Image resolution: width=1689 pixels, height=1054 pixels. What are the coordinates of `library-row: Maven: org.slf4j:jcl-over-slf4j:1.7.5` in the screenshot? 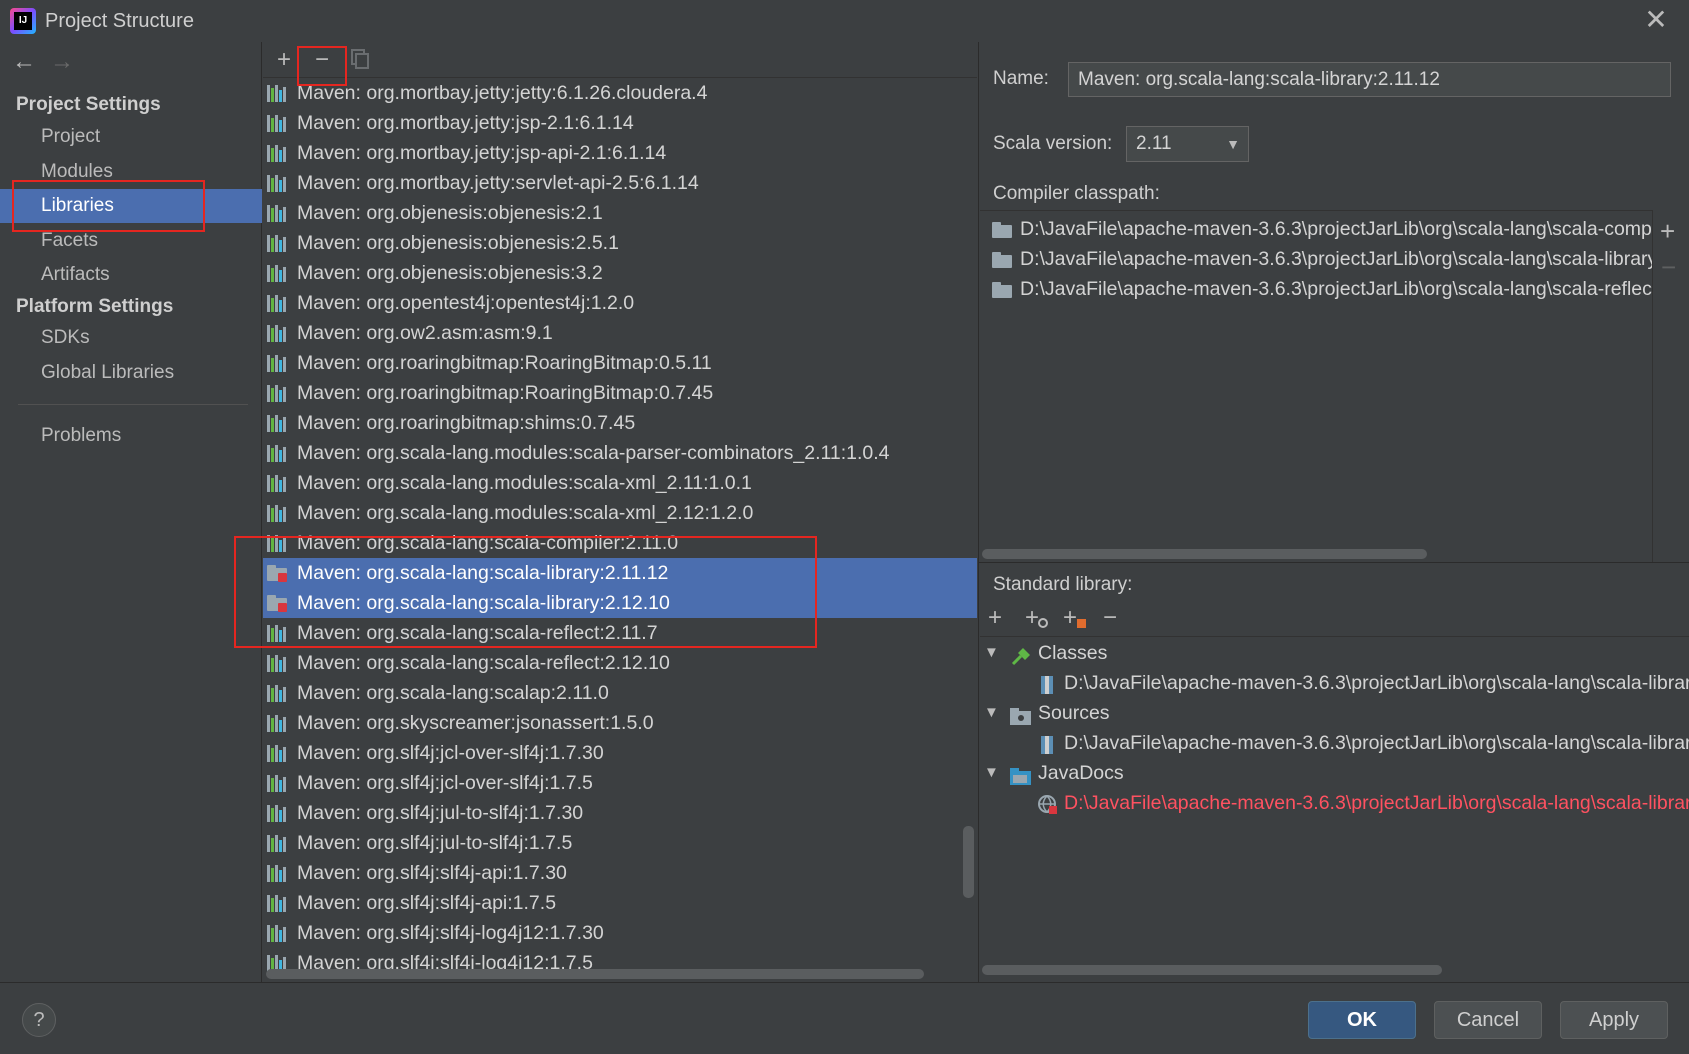 It's located at (620, 783).